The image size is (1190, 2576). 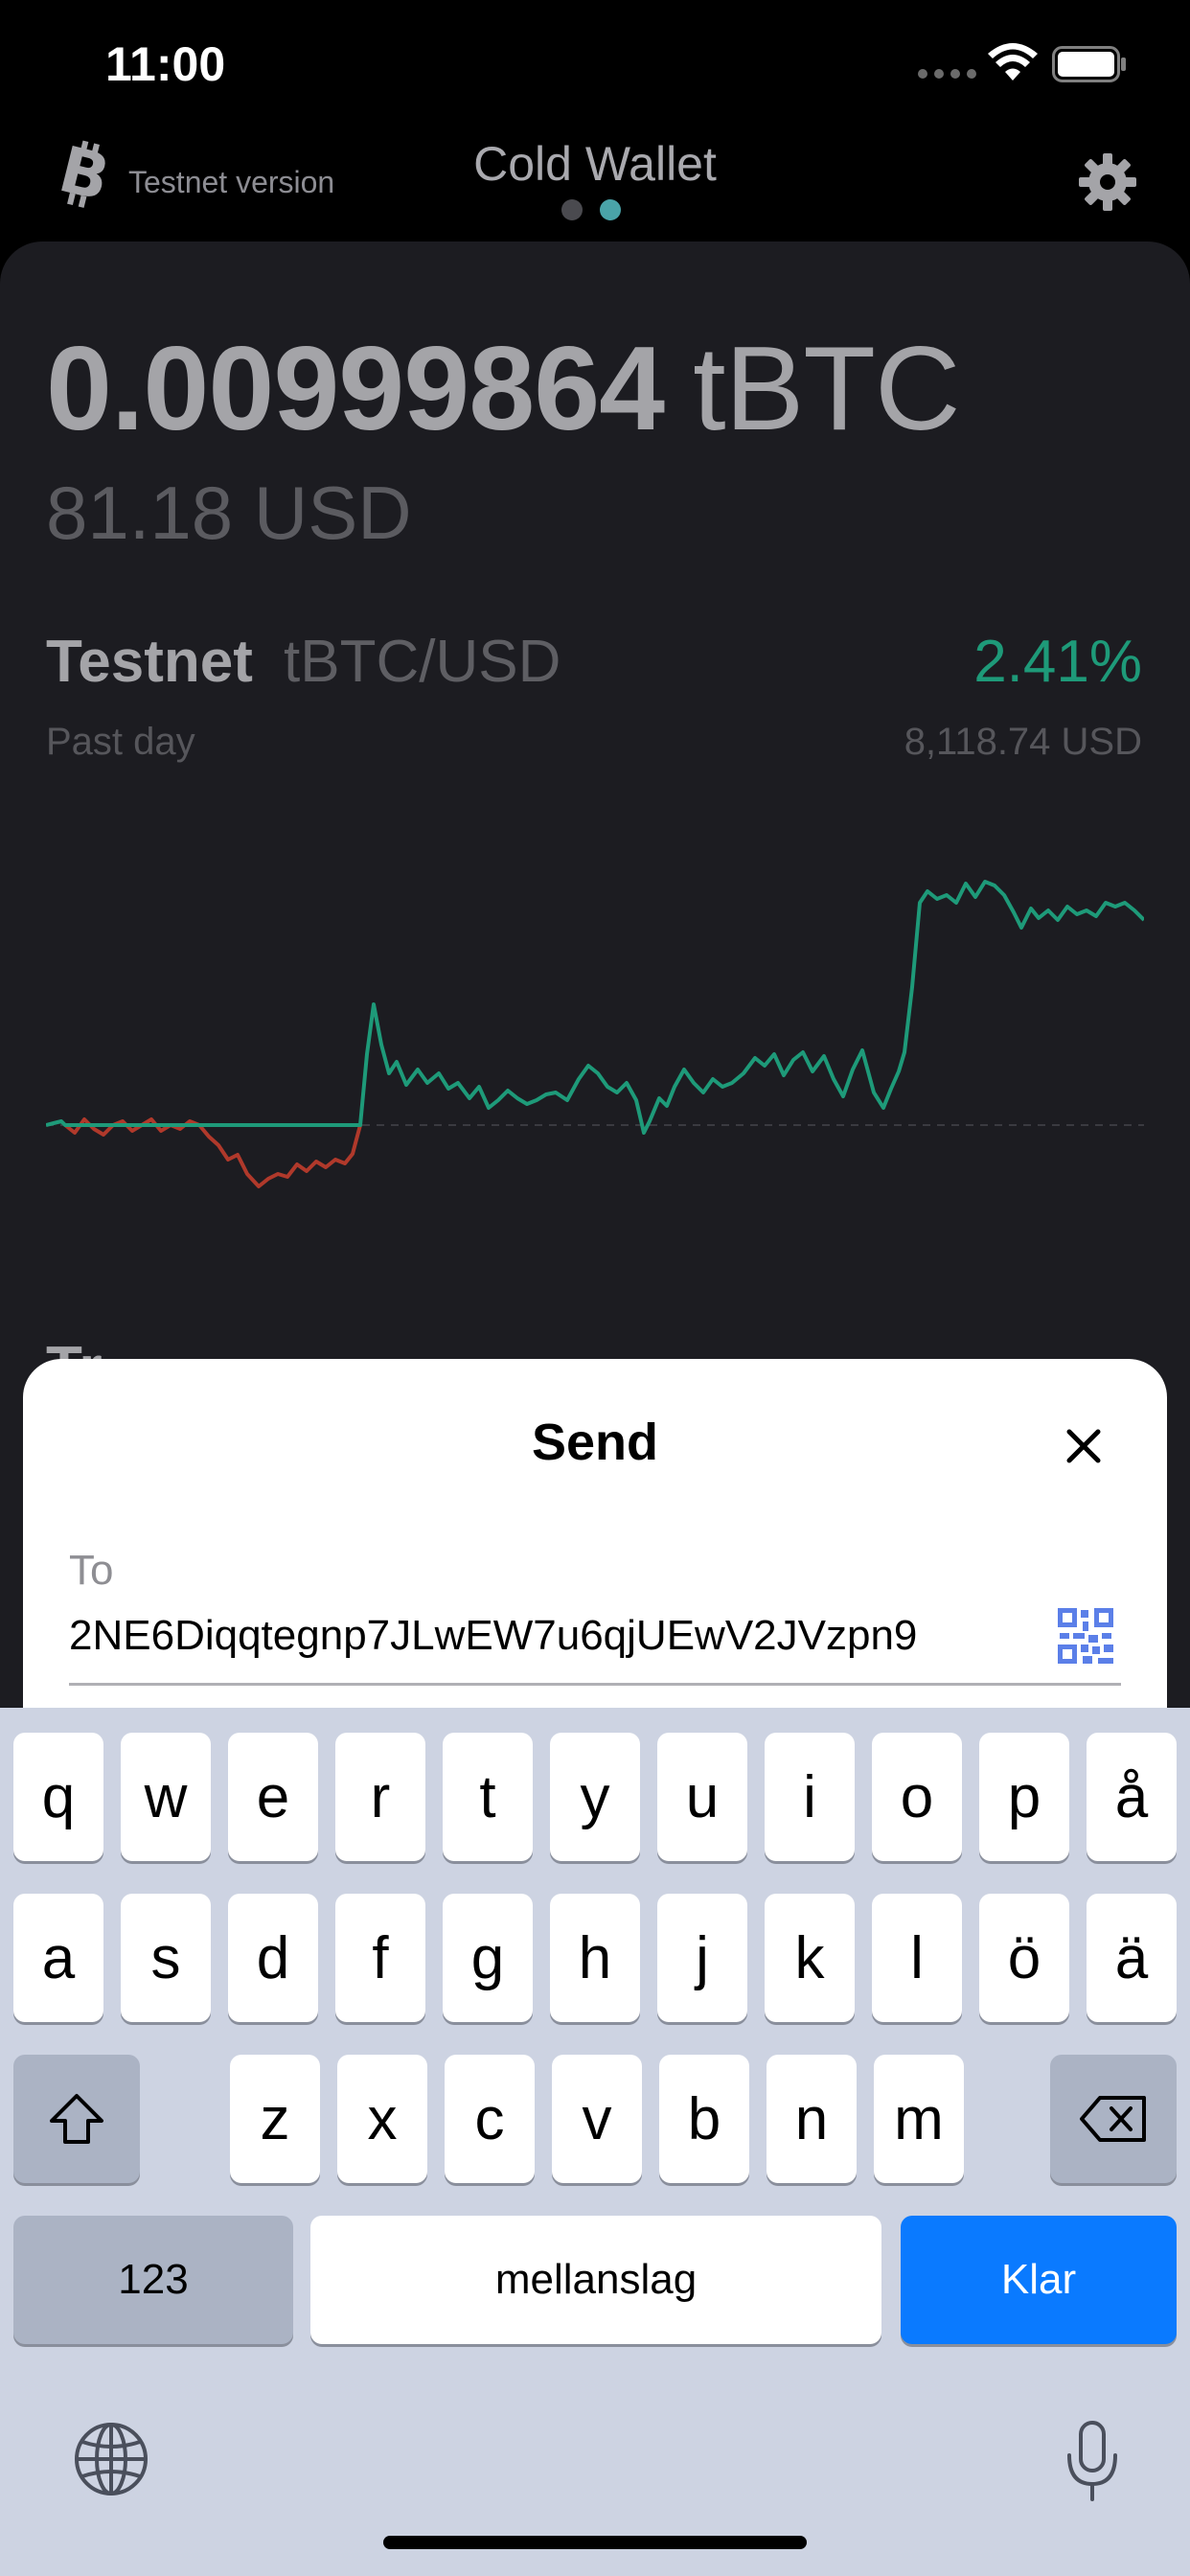 What do you see at coordinates (947, 74) in the screenshot?
I see `cellular-signal-icon` at bounding box center [947, 74].